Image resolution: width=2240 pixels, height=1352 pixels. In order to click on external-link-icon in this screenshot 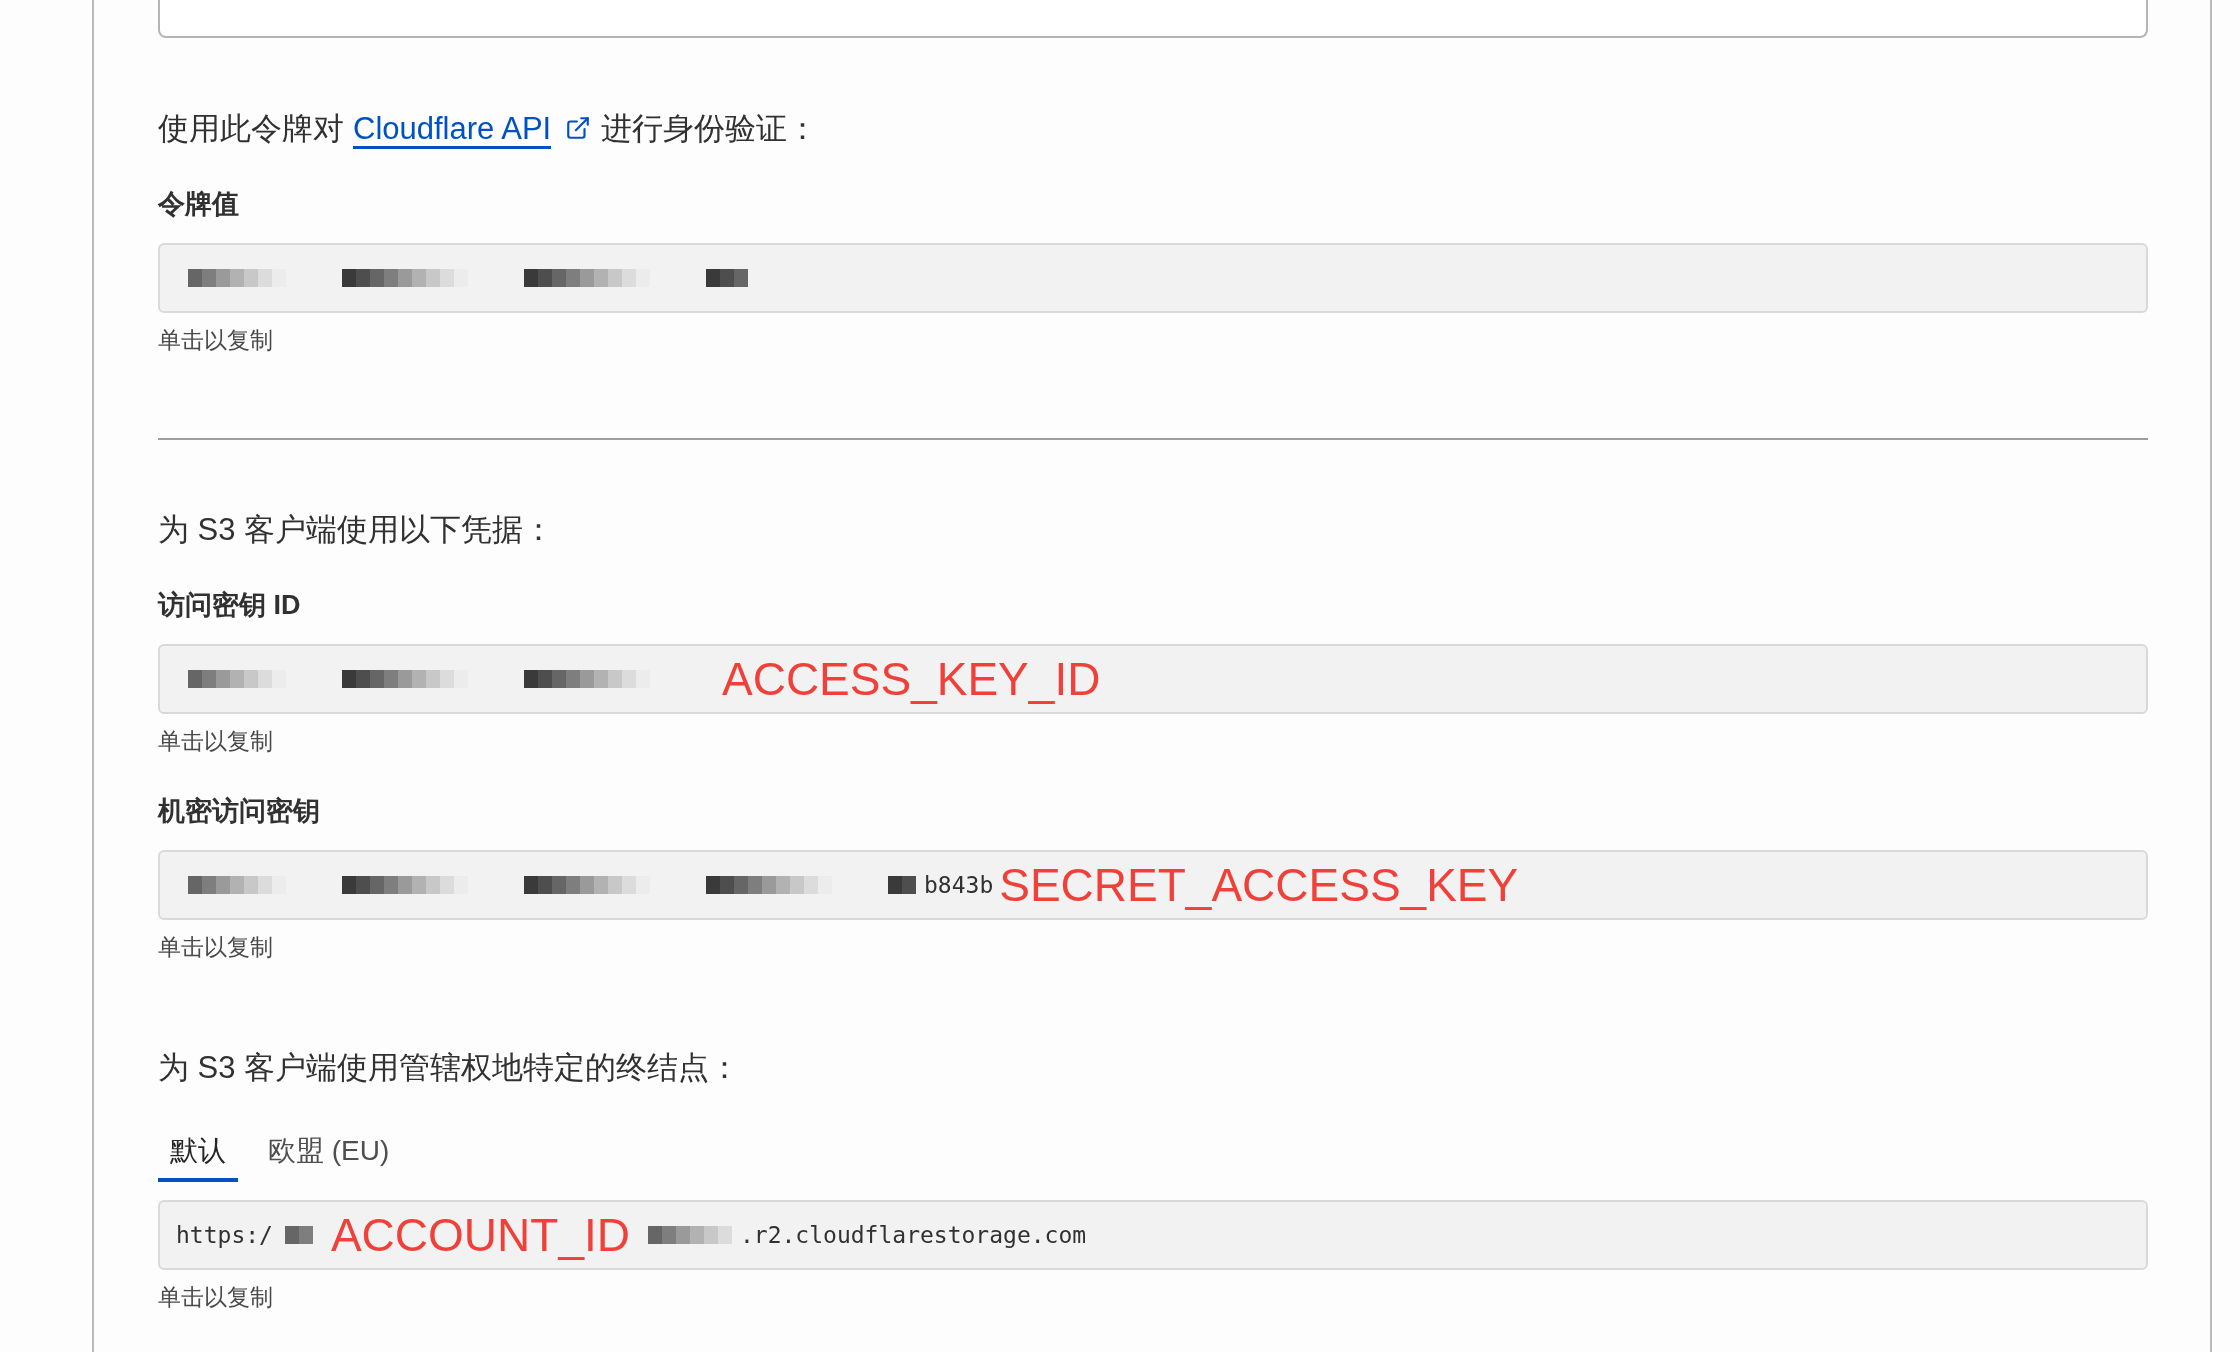, I will do `click(578, 128)`.